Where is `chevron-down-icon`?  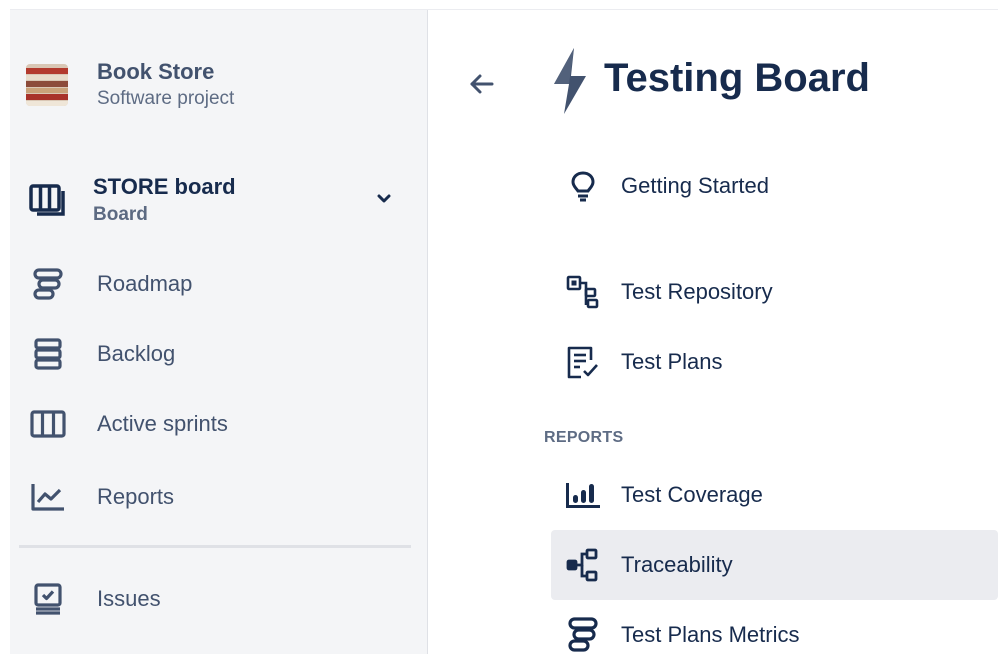 chevron-down-icon is located at coordinates (384, 198).